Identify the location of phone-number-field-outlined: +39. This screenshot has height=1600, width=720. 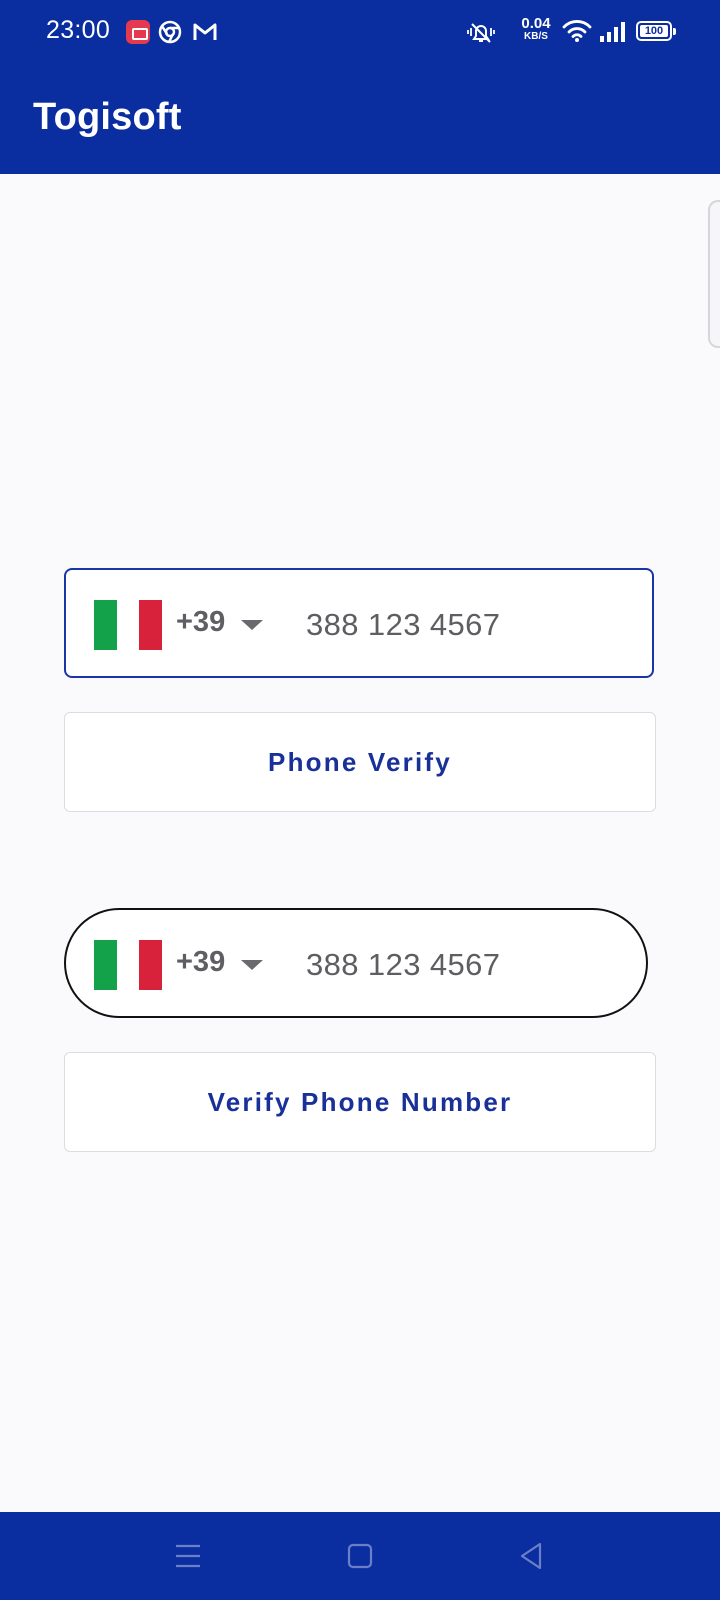
(359, 623).